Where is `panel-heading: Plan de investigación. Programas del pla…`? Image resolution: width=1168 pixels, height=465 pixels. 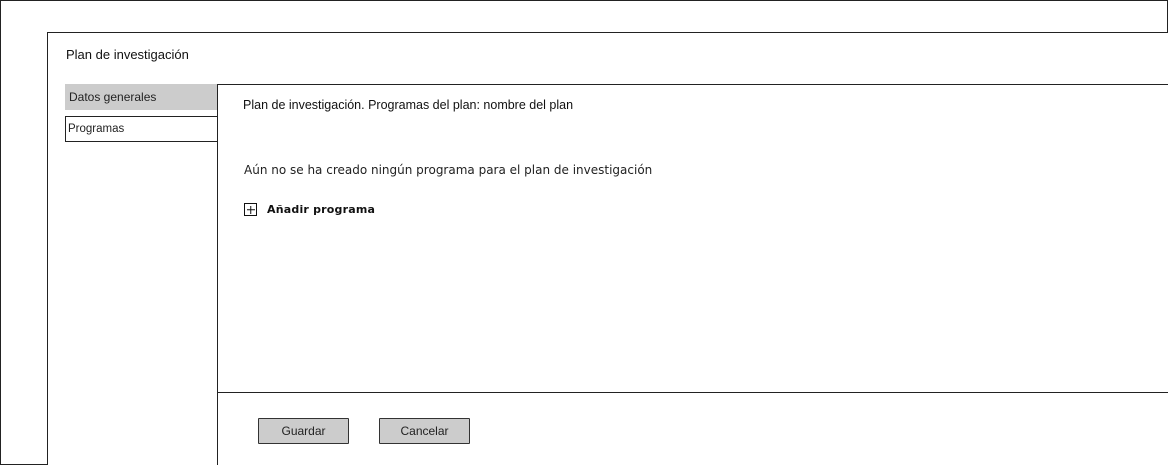
panel-heading: Plan de investigación. Programas del pla… is located at coordinates (408, 105).